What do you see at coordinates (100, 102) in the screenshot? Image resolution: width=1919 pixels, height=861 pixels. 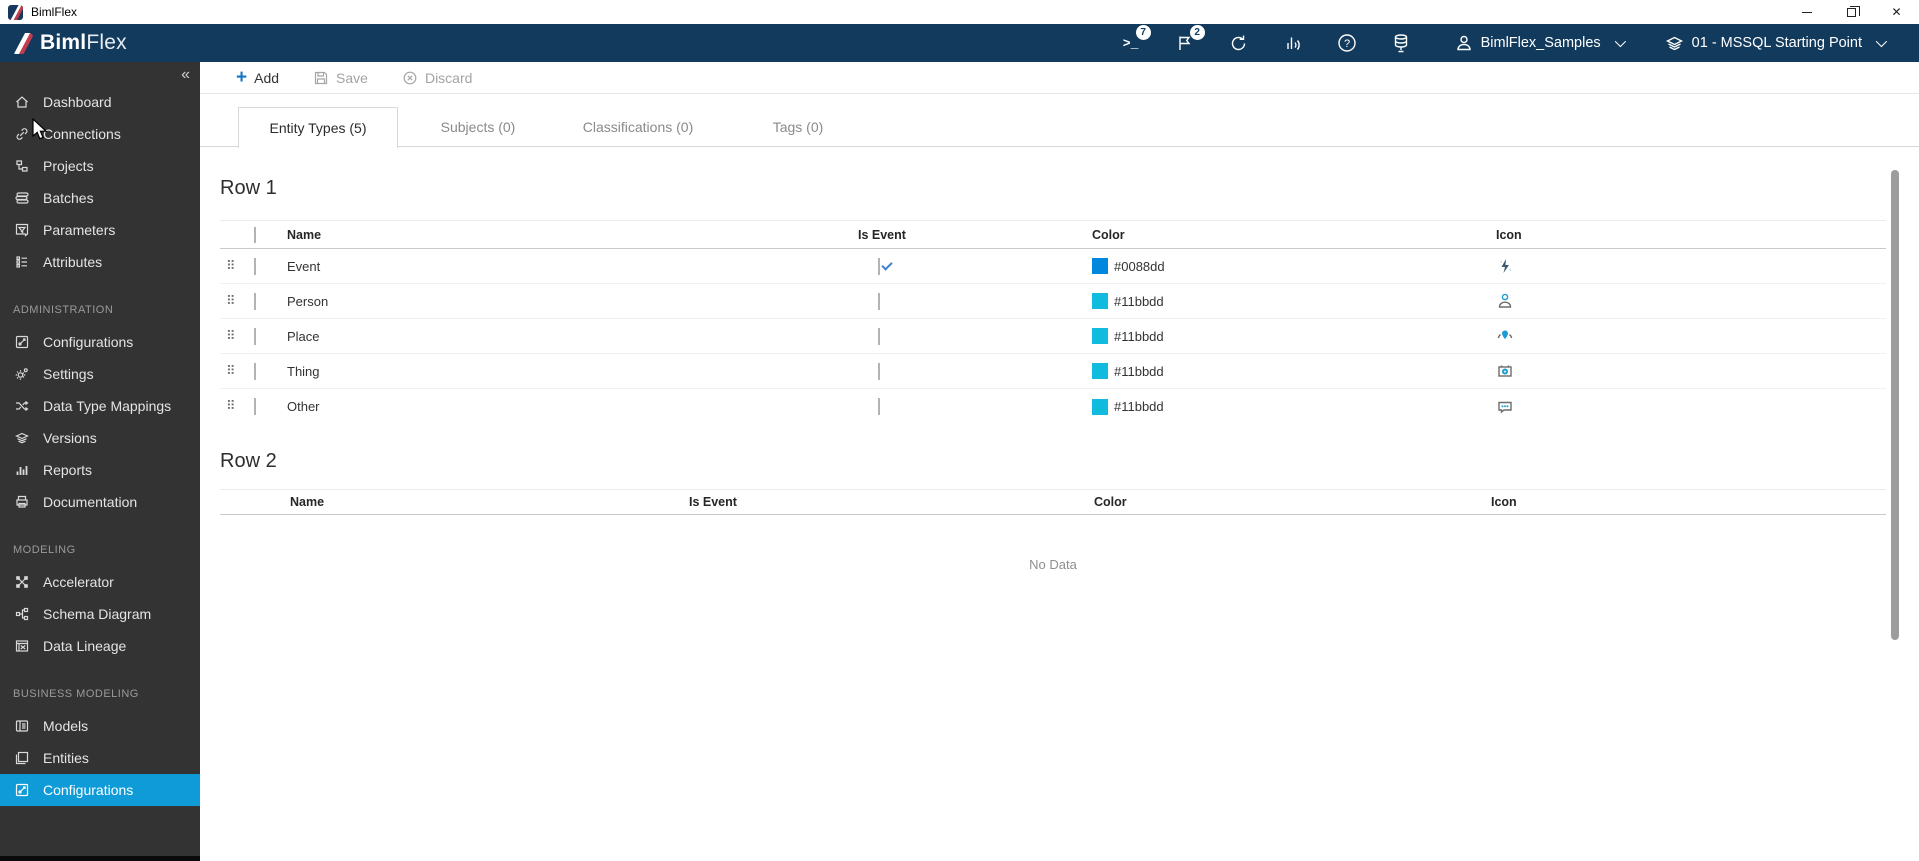 I see `sidebar-item-dashboard: Dashboard` at bounding box center [100, 102].